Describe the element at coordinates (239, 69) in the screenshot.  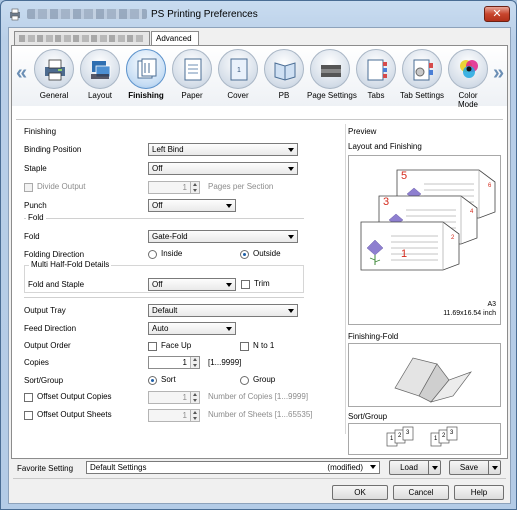
I see `cover-icon: 1` at that location.